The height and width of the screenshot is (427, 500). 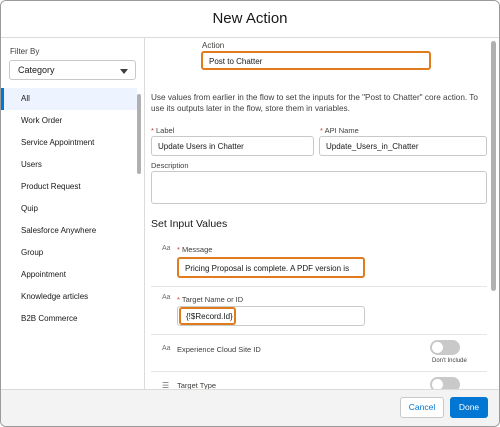 I want to click on target-name-label: * Target Name or ID, so click(x=210, y=299).